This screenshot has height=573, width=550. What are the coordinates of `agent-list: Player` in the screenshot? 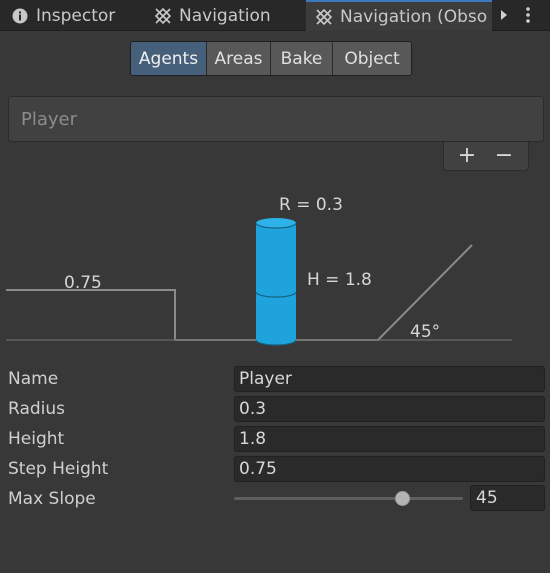 It's located at (276, 119).